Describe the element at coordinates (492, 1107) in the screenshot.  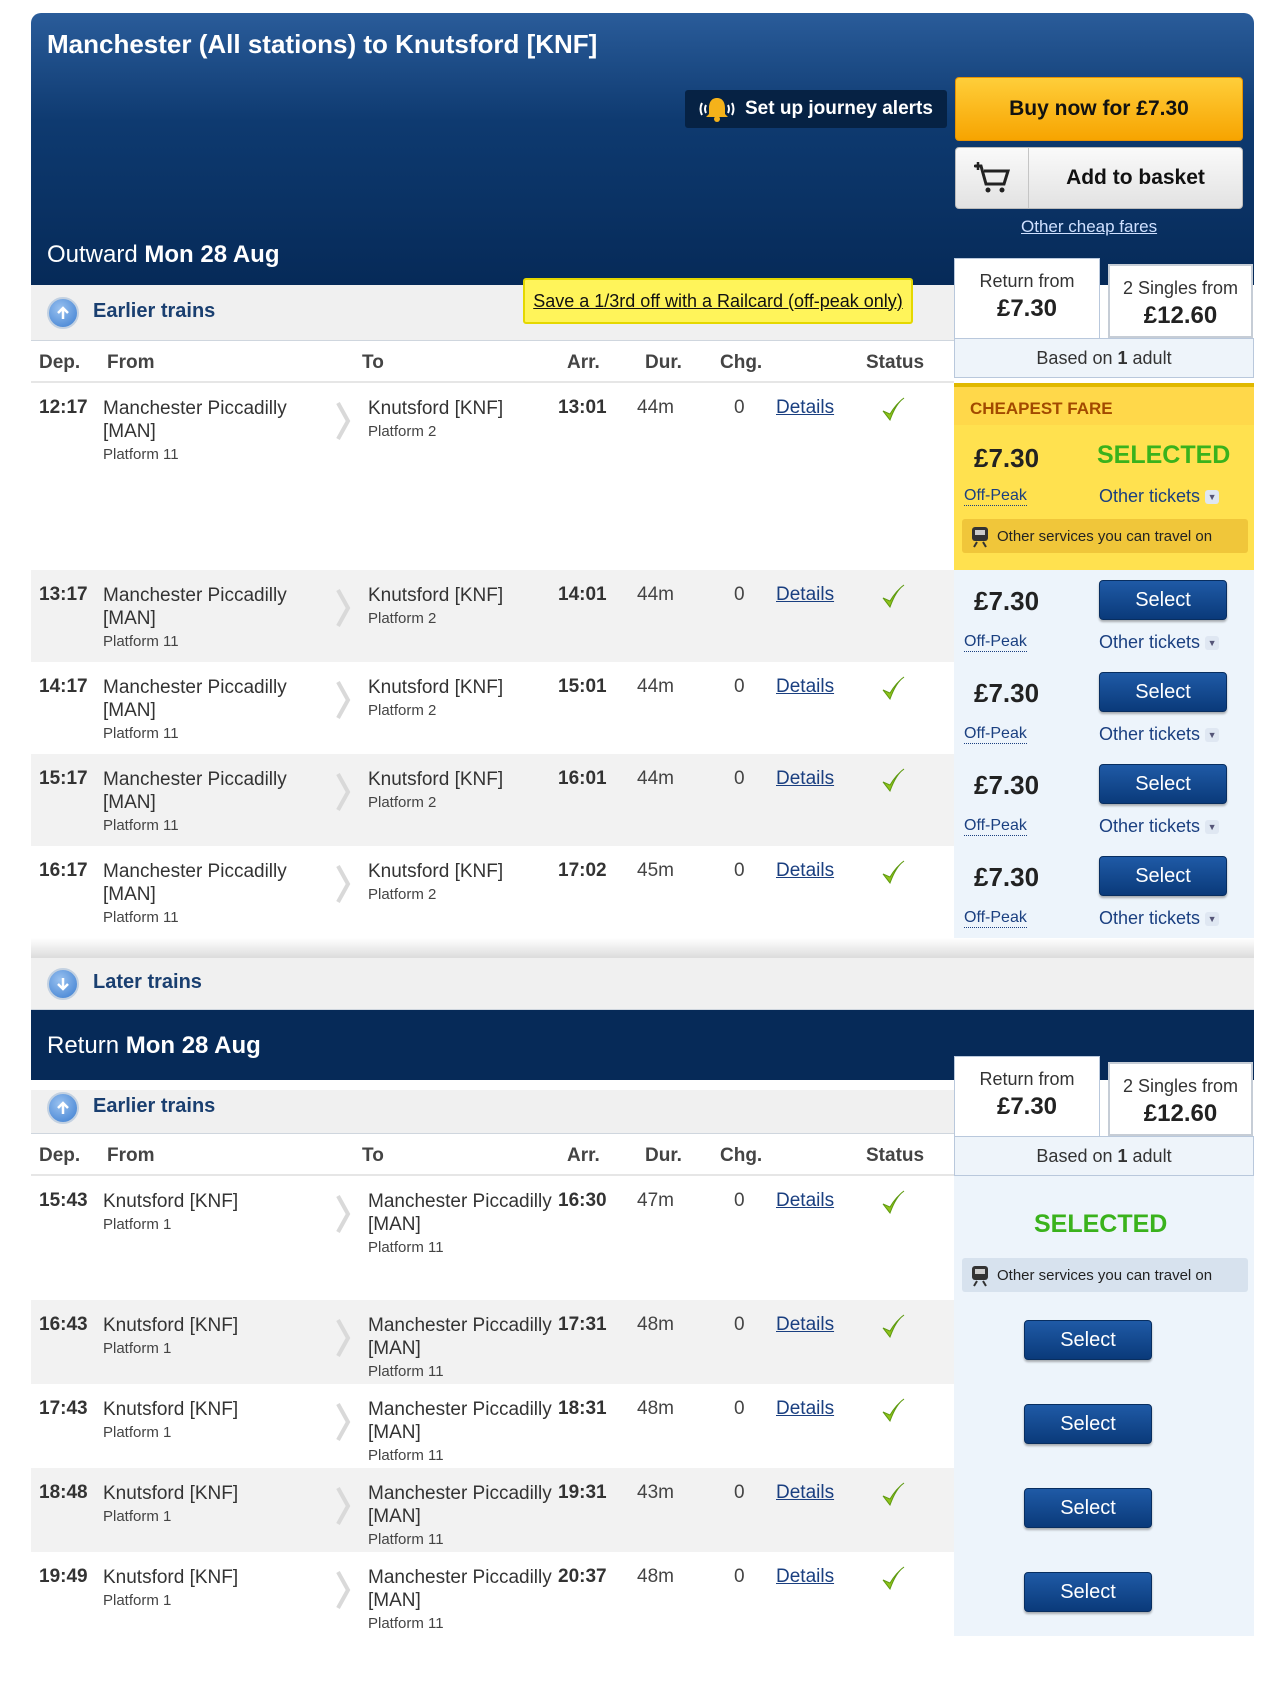
I see `return-earlier-trains-bar: Earlier trains` at that location.